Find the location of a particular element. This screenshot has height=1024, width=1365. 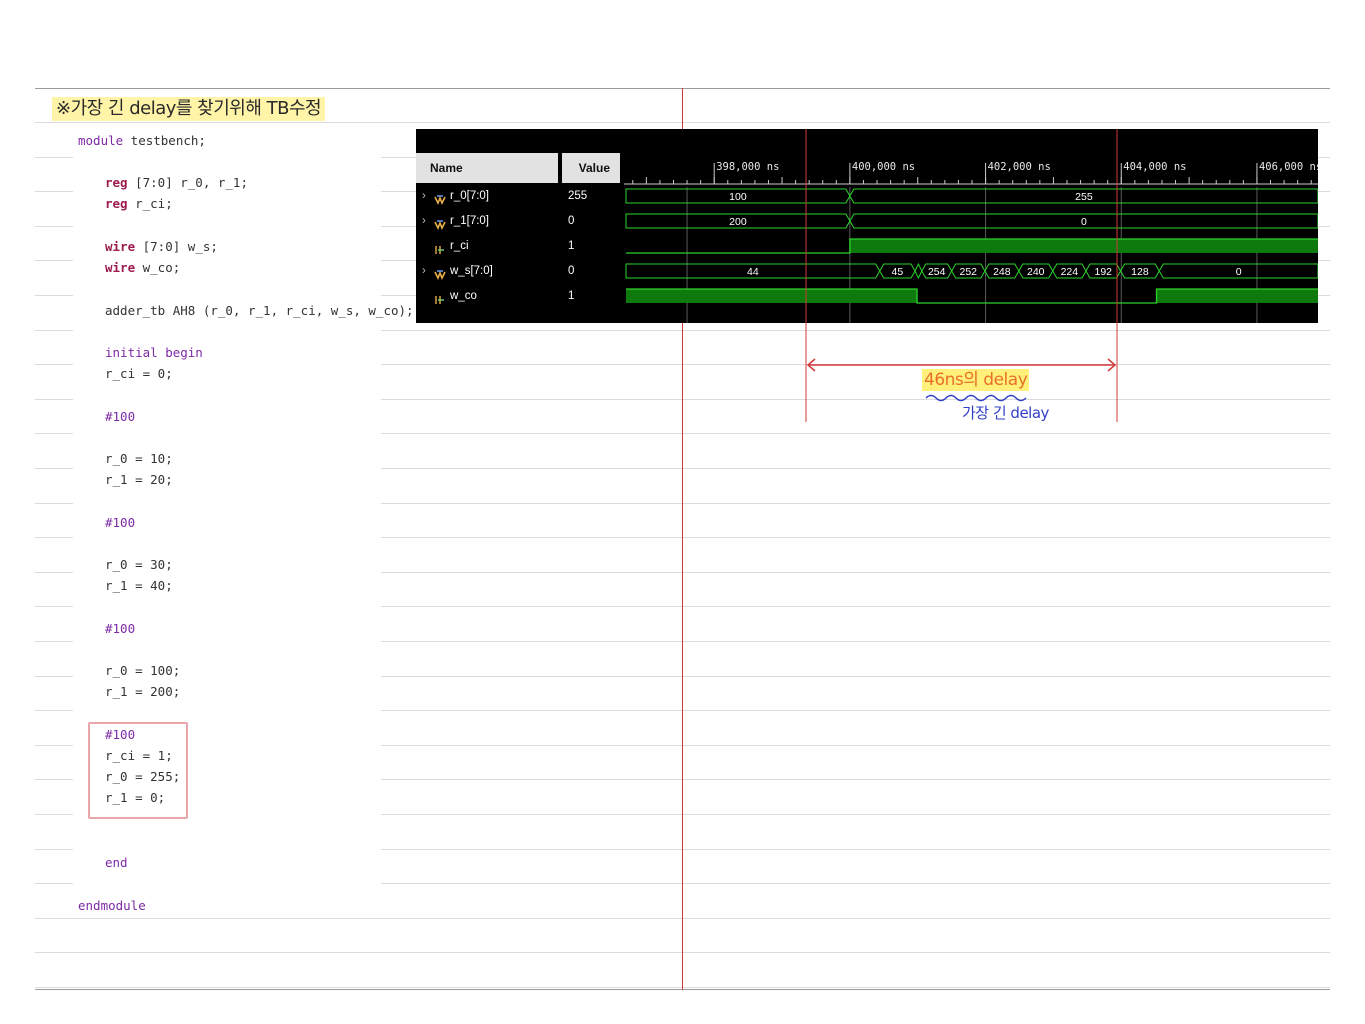

bus-segment is located at coordinates (918, 271).